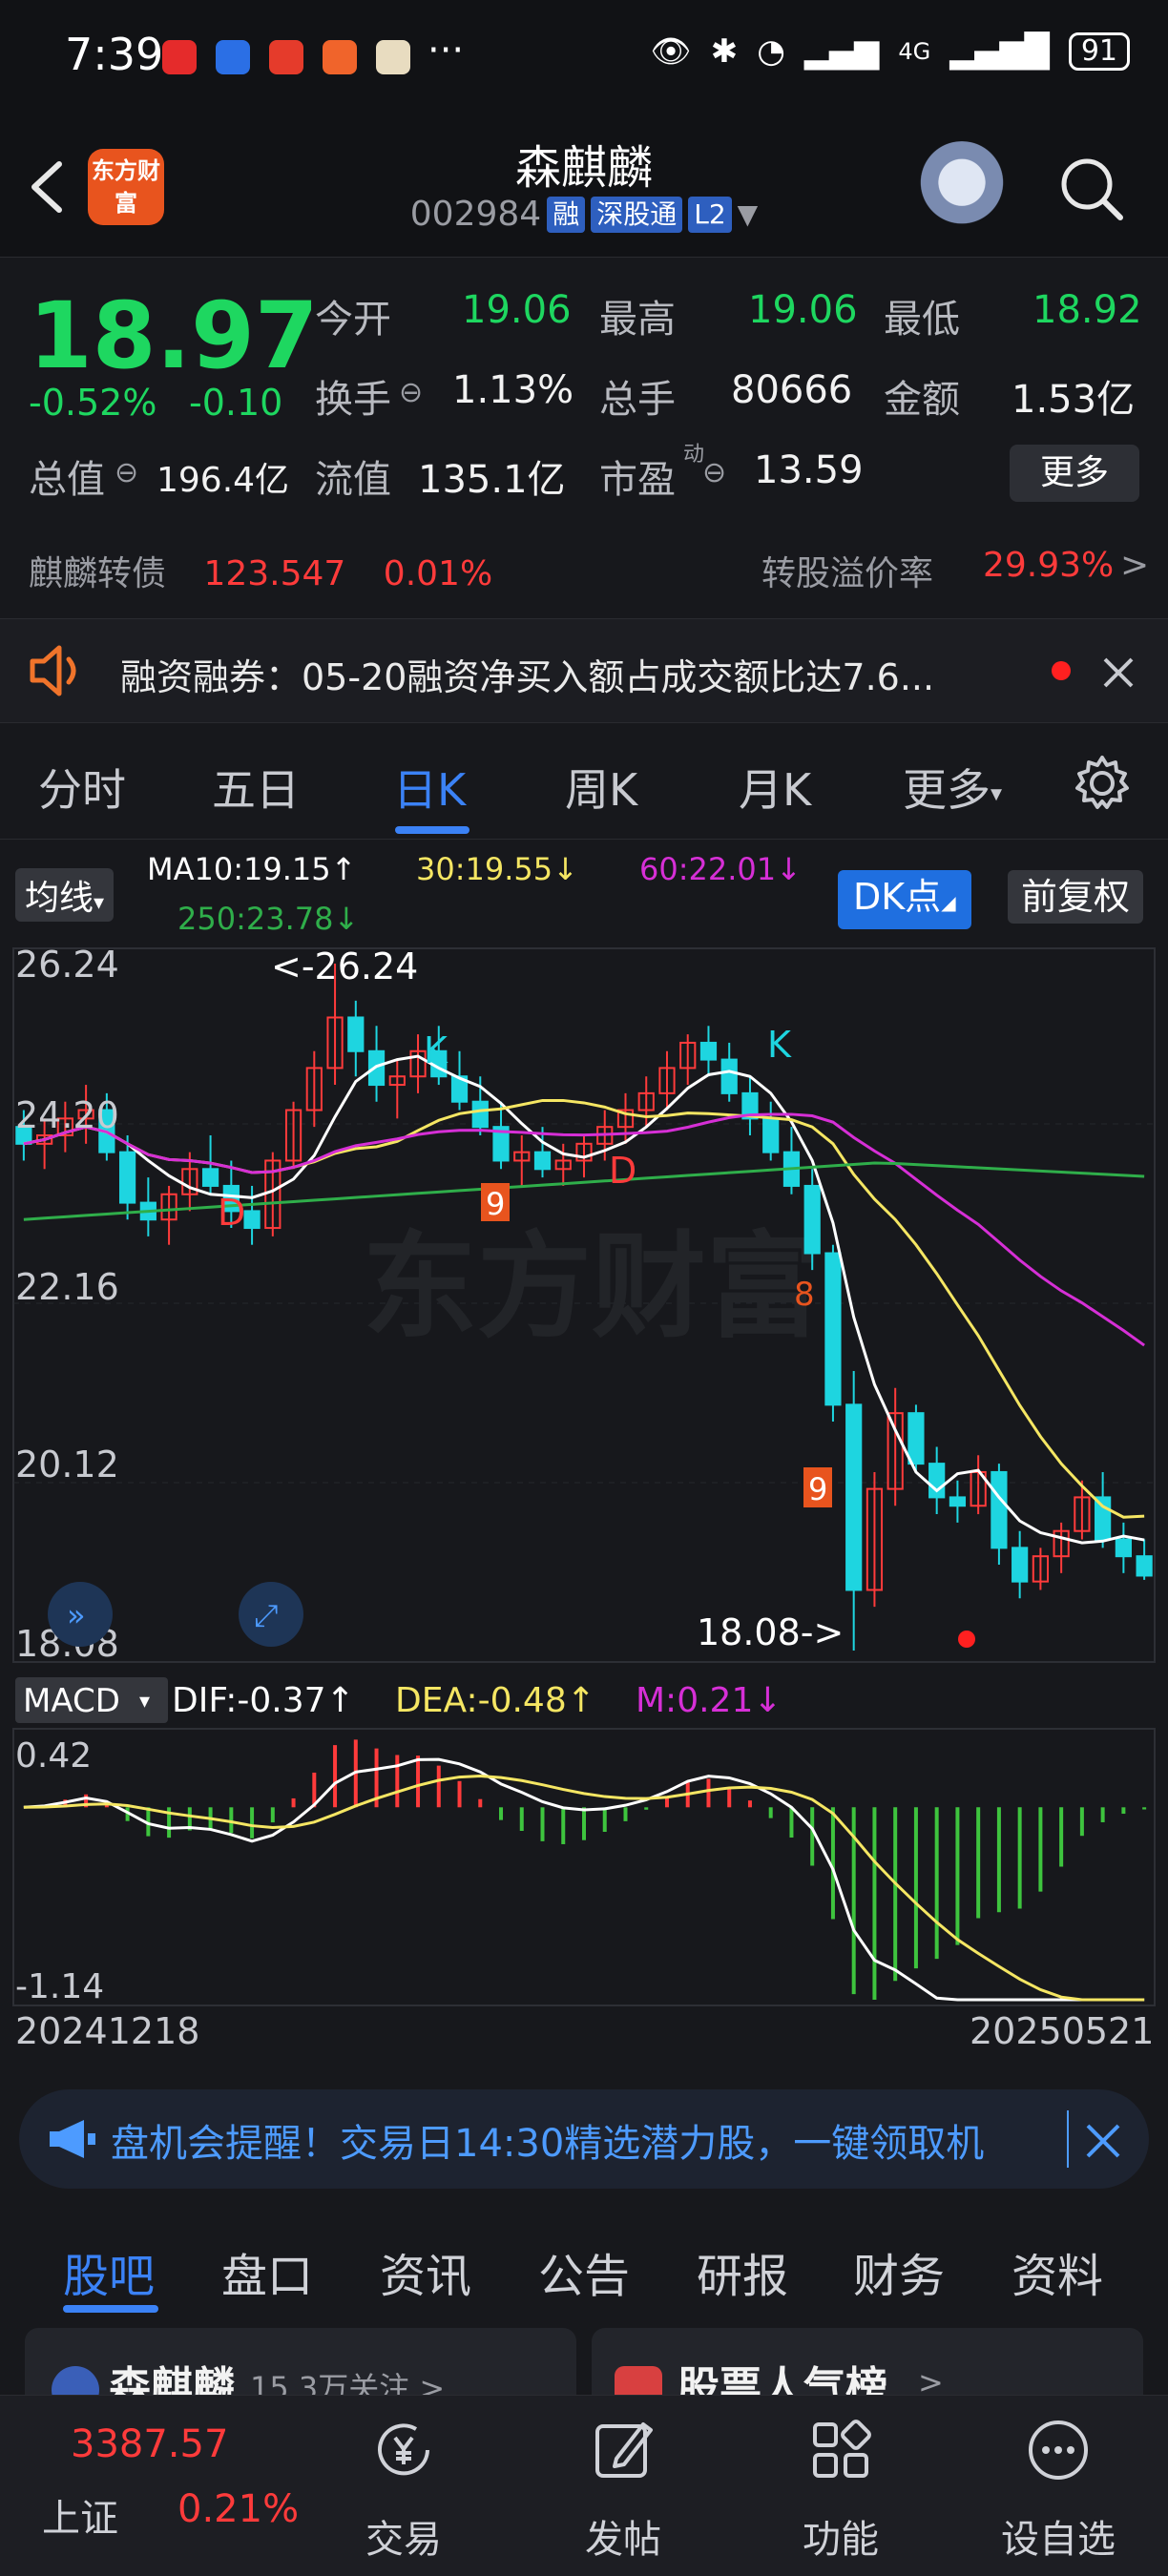 The height and width of the screenshot is (2576, 1168). I want to click on tab-announcements: 公告, so click(584, 2271).